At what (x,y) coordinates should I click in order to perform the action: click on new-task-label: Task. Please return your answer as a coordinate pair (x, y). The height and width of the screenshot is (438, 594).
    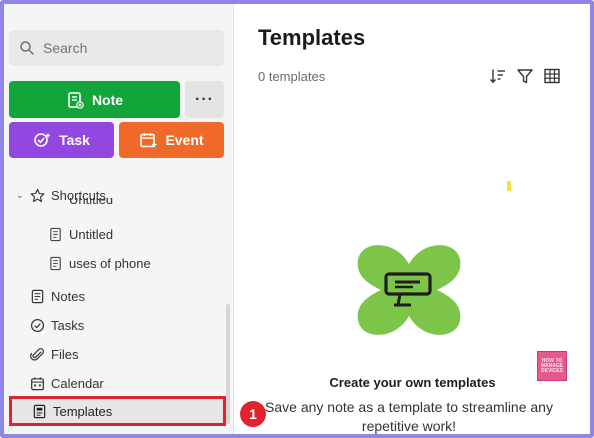
    Looking at the image, I should click on (74, 140).